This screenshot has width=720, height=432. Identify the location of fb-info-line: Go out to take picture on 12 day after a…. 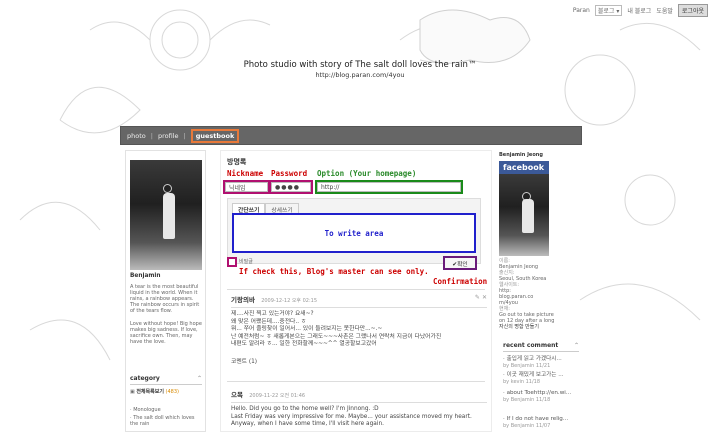
(527, 318).